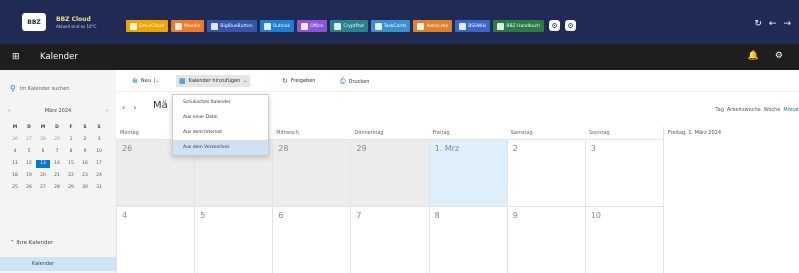 This screenshot has width=799, height=273. Describe the element at coordinates (719, 110) in the screenshot. I see `view-tag: Tag` at that location.